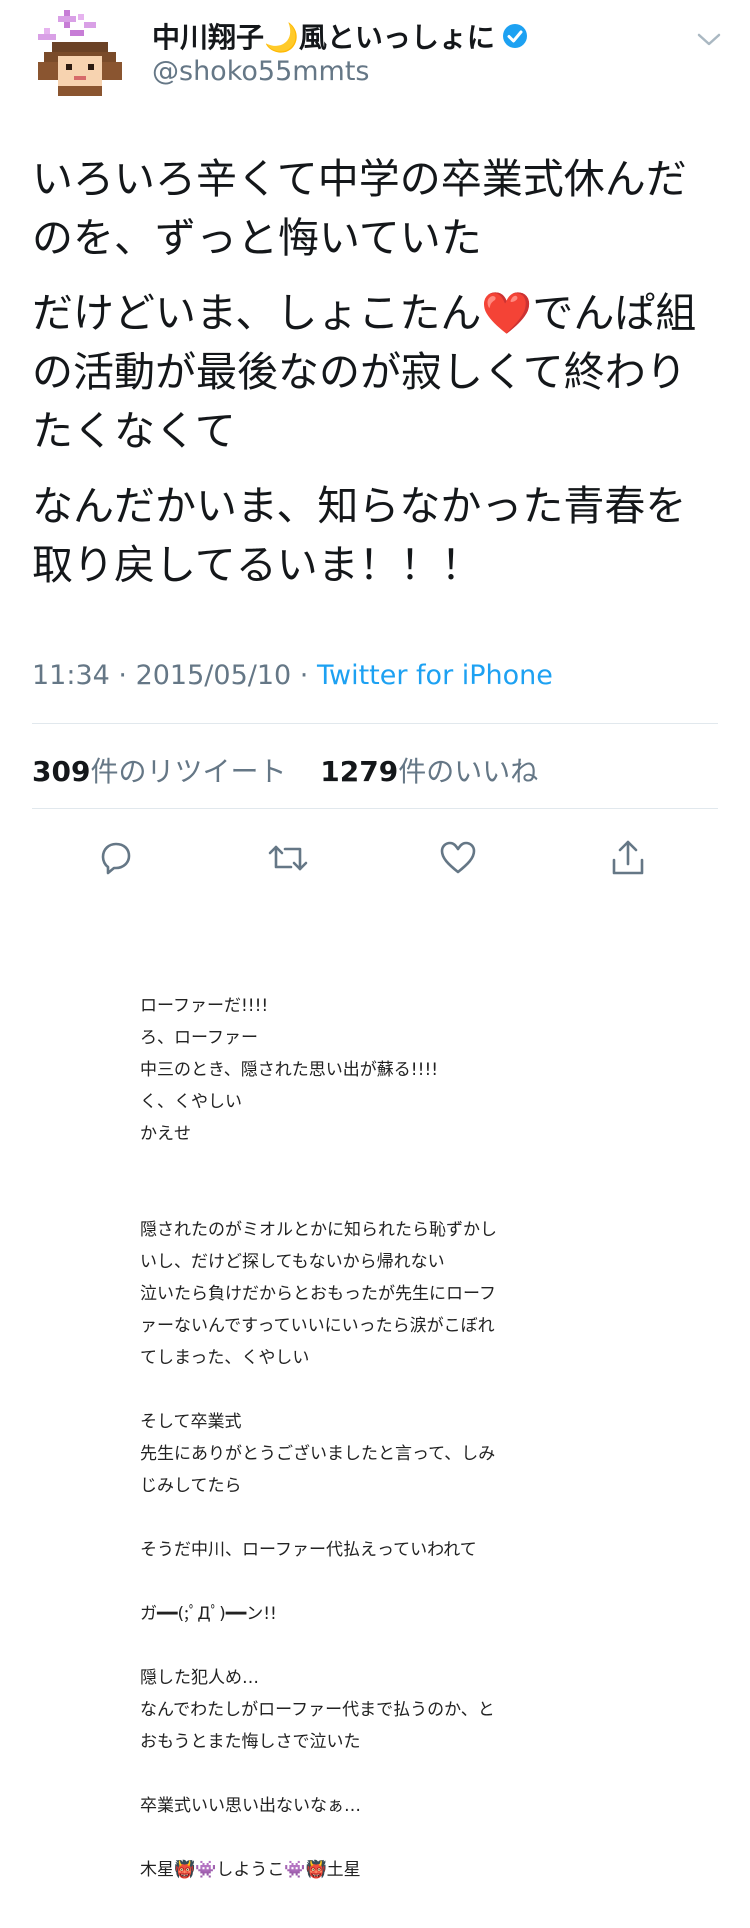 Image resolution: width=750 pixels, height=1928 pixels. Describe the element at coordinates (61, 771) in the screenshot. I see `retweets-count: 309` at that location.